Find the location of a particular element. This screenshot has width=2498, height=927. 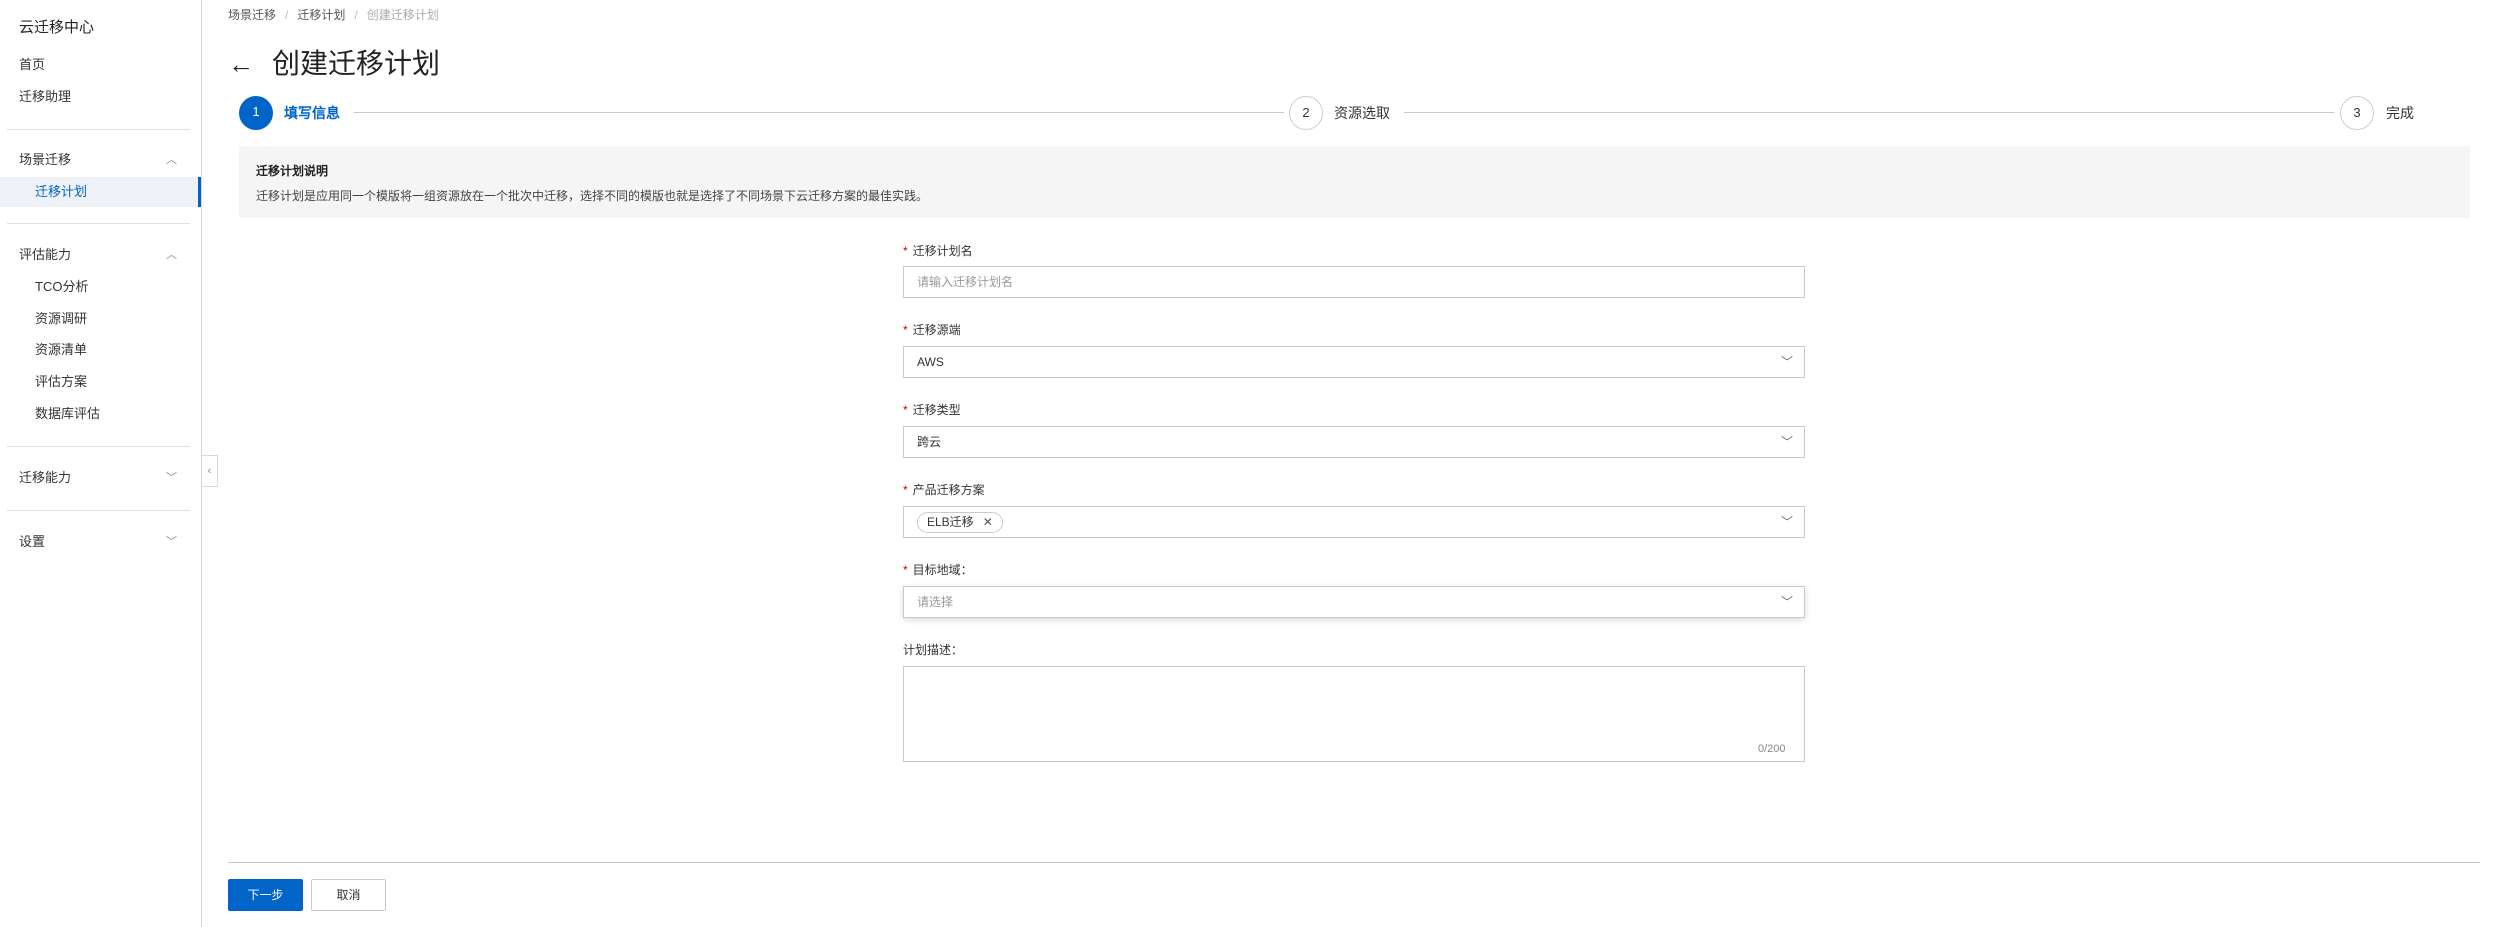

sidebar-item-home: 首页 is located at coordinates (100, 65).